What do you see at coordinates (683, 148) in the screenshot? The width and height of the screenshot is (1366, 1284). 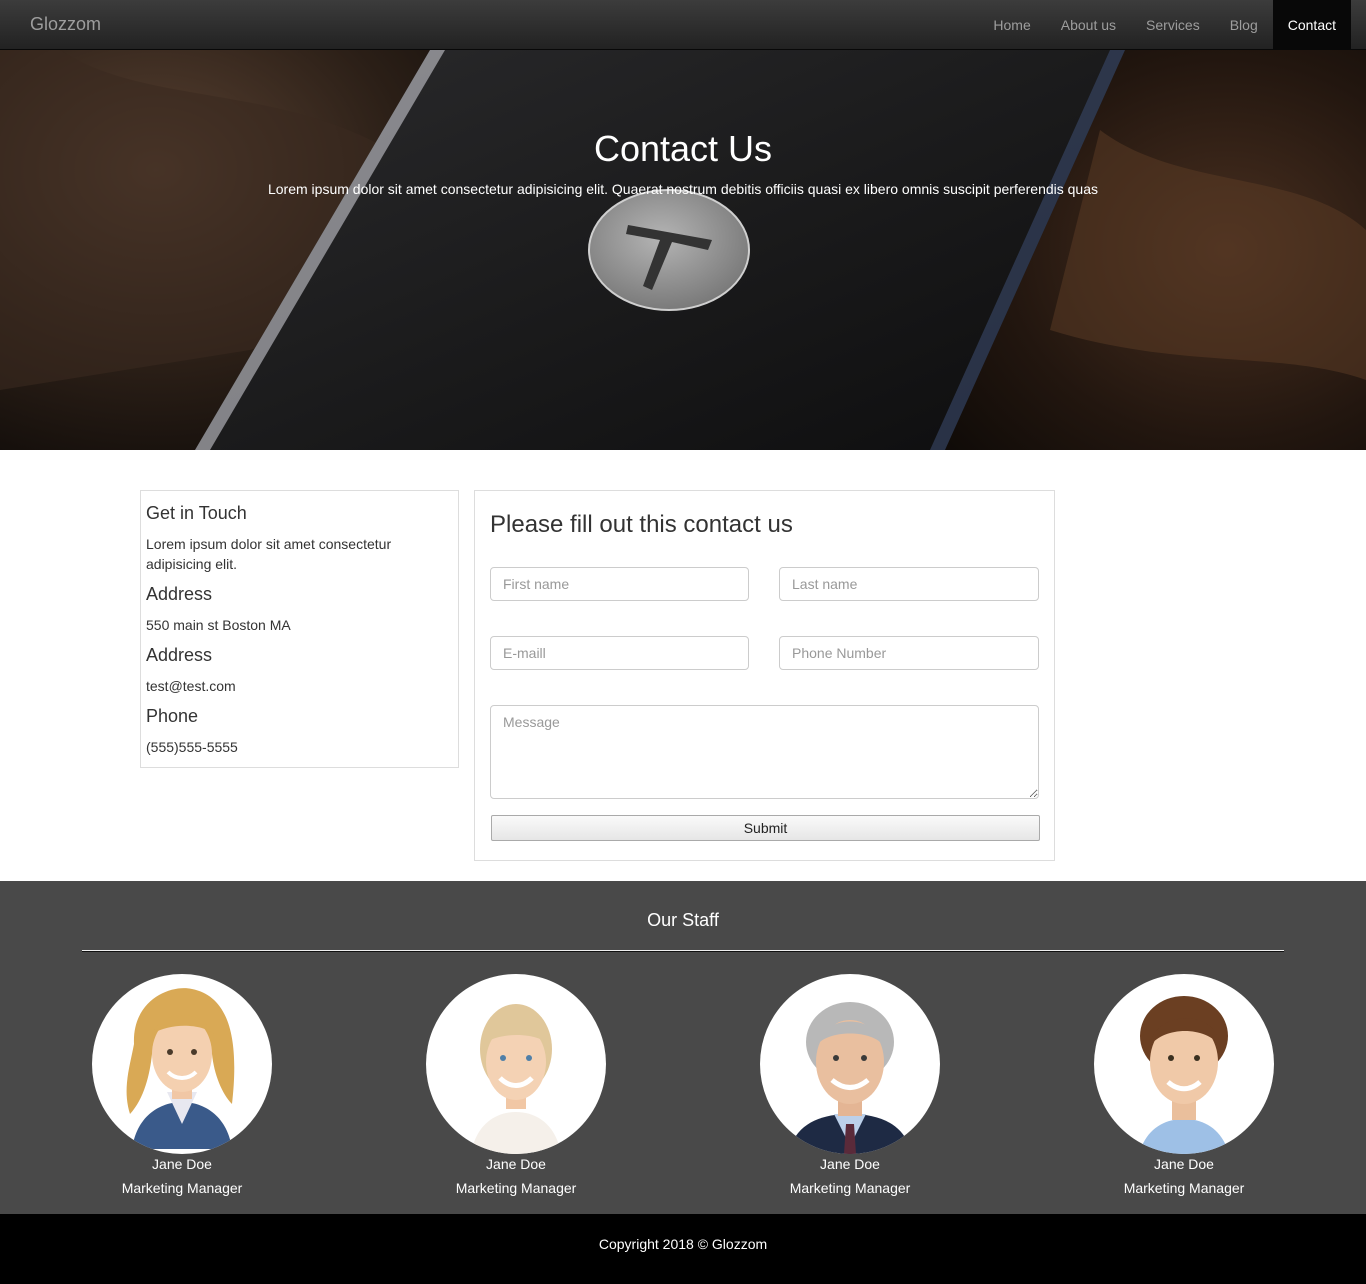 I see `hero-title: Contact Us` at bounding box center [683, 148].